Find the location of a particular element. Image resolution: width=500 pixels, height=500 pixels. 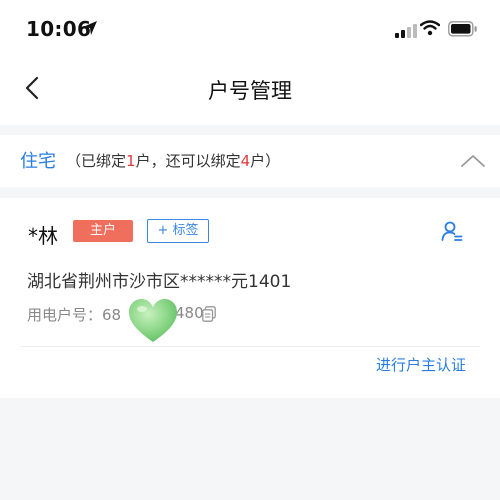

wifi-icon is located at coordinates (430, 30).